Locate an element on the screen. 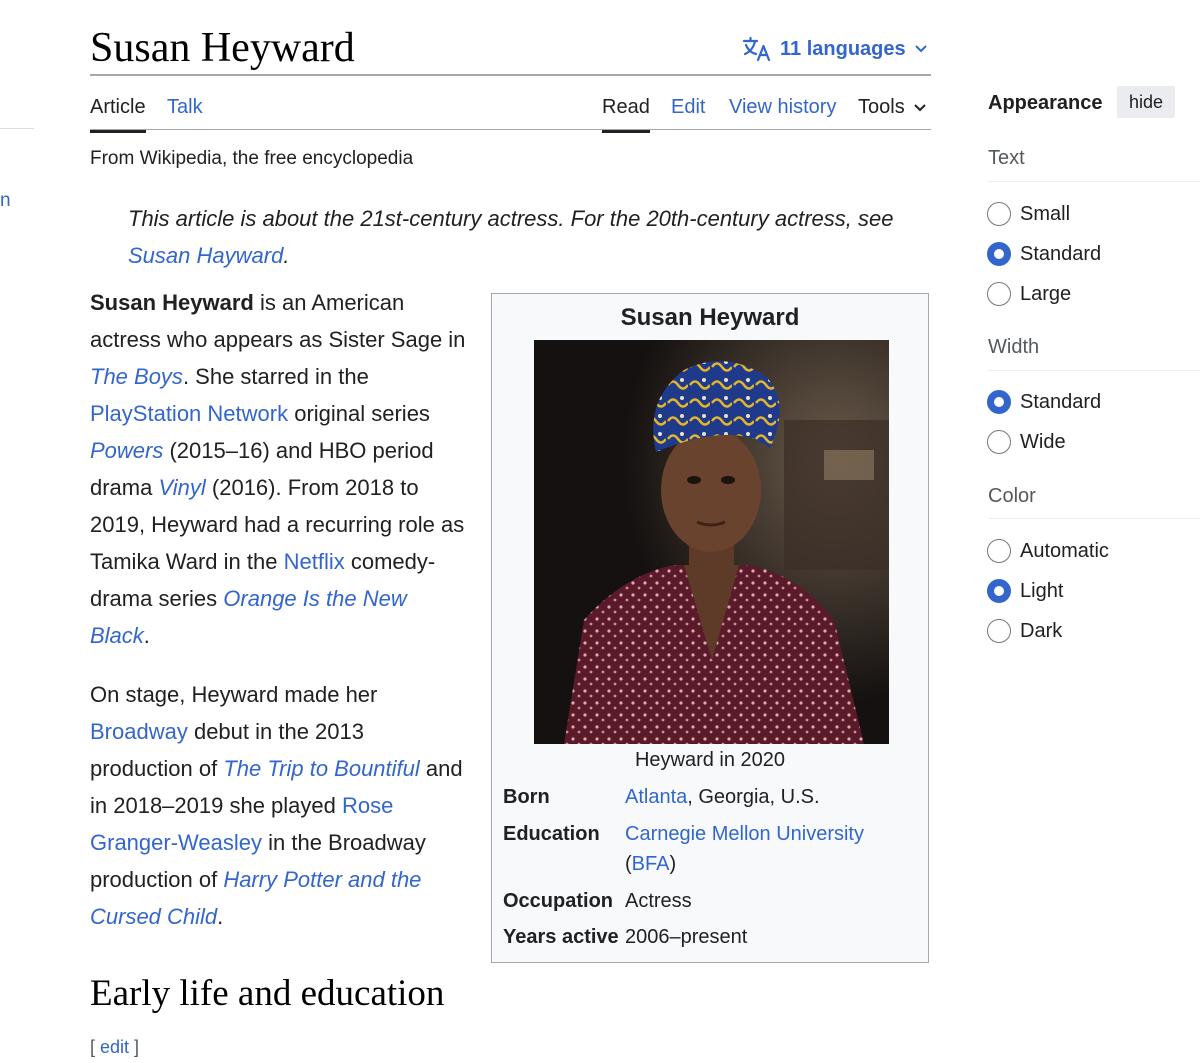 Image resolution: width=1200 pixels, height=1063 pixels. link-the-boys: The Boys is located at coordinates (136, 376).